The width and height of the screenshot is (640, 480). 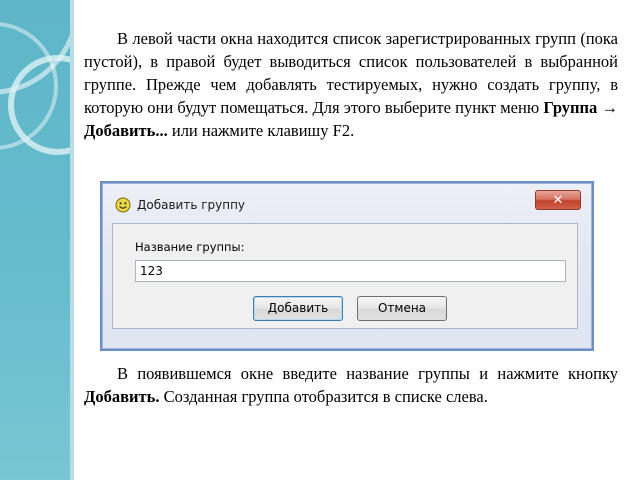 I want to click on close-icon: ✕, so click(x=558, y=200).